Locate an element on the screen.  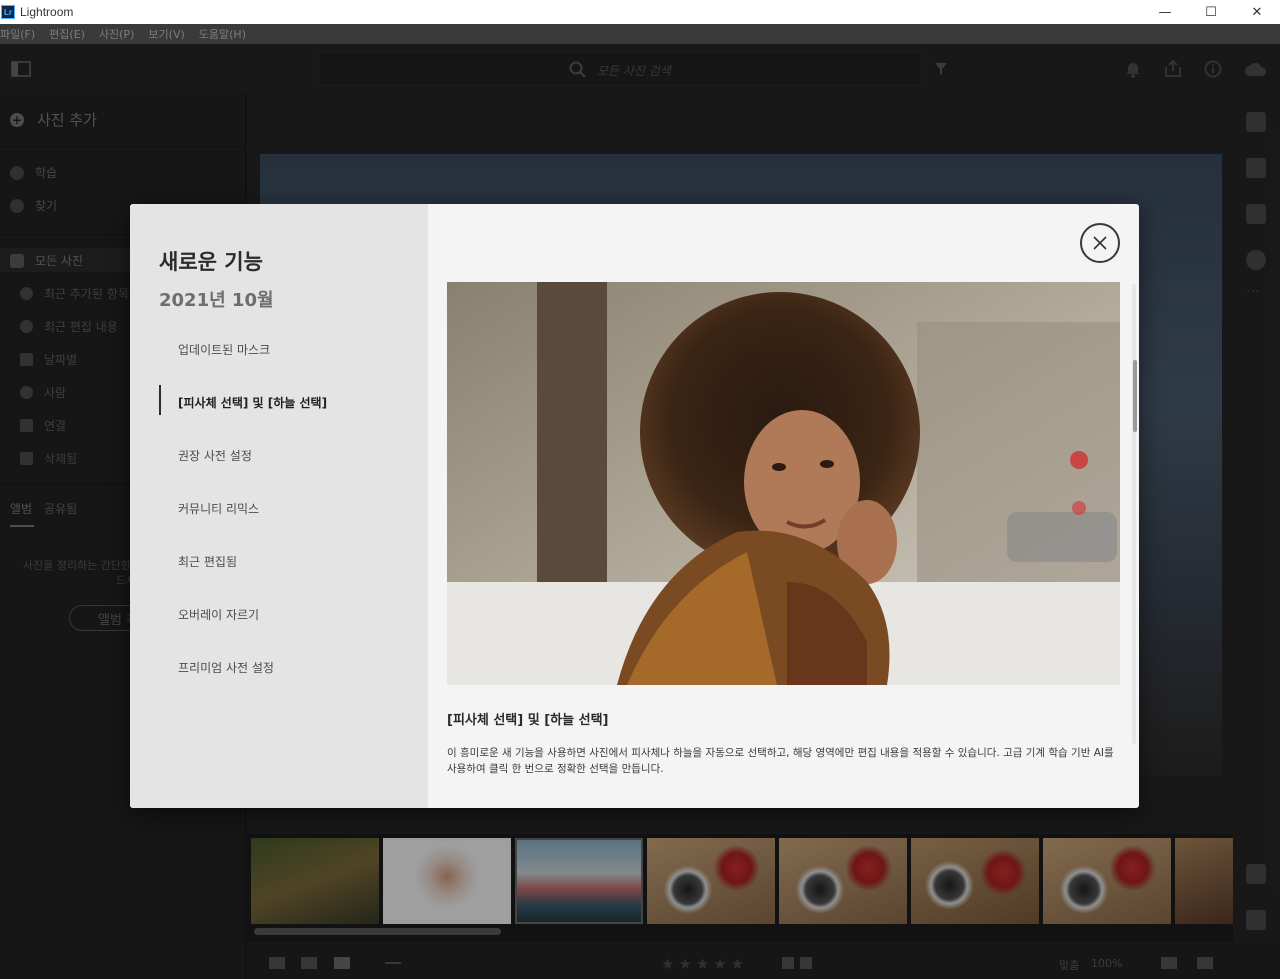
nav-updated-masks: 업데이트된 마스크 is located at coordinates (224, 349).